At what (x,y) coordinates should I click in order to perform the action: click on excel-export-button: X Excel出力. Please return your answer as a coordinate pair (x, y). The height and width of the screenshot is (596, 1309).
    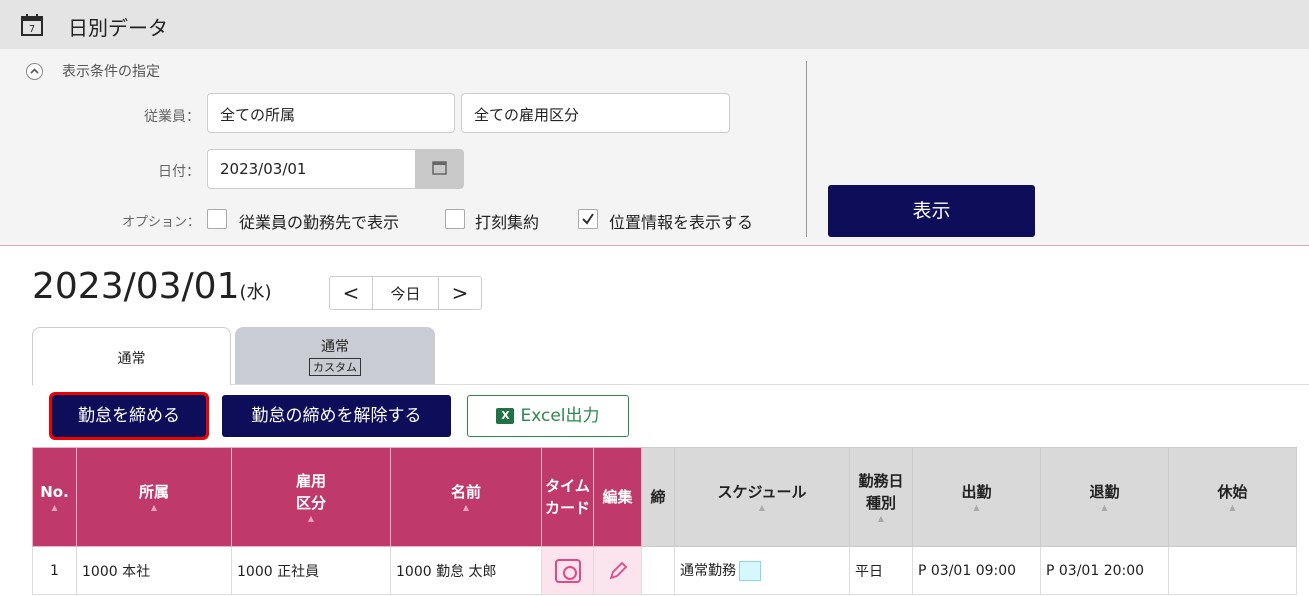
    Looking at the image, I should click on (548, 416).